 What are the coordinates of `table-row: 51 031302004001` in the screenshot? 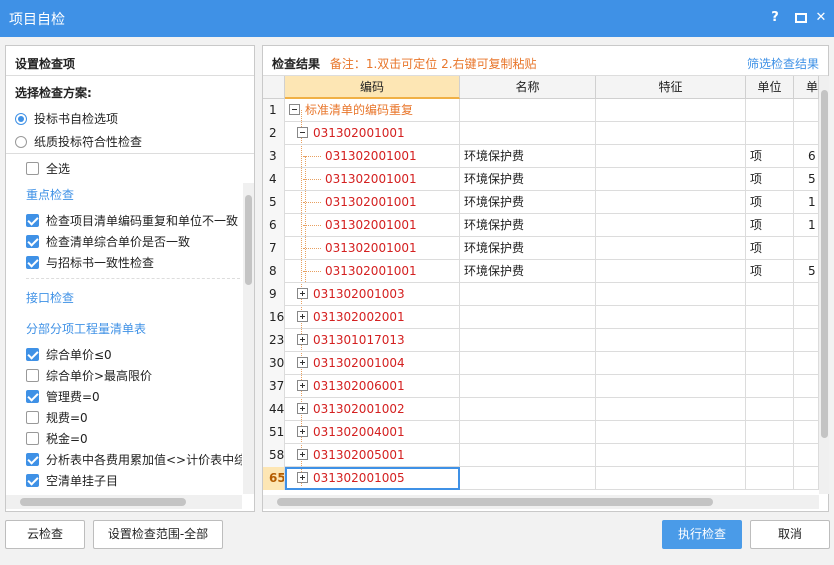 It's located at (541, 432).